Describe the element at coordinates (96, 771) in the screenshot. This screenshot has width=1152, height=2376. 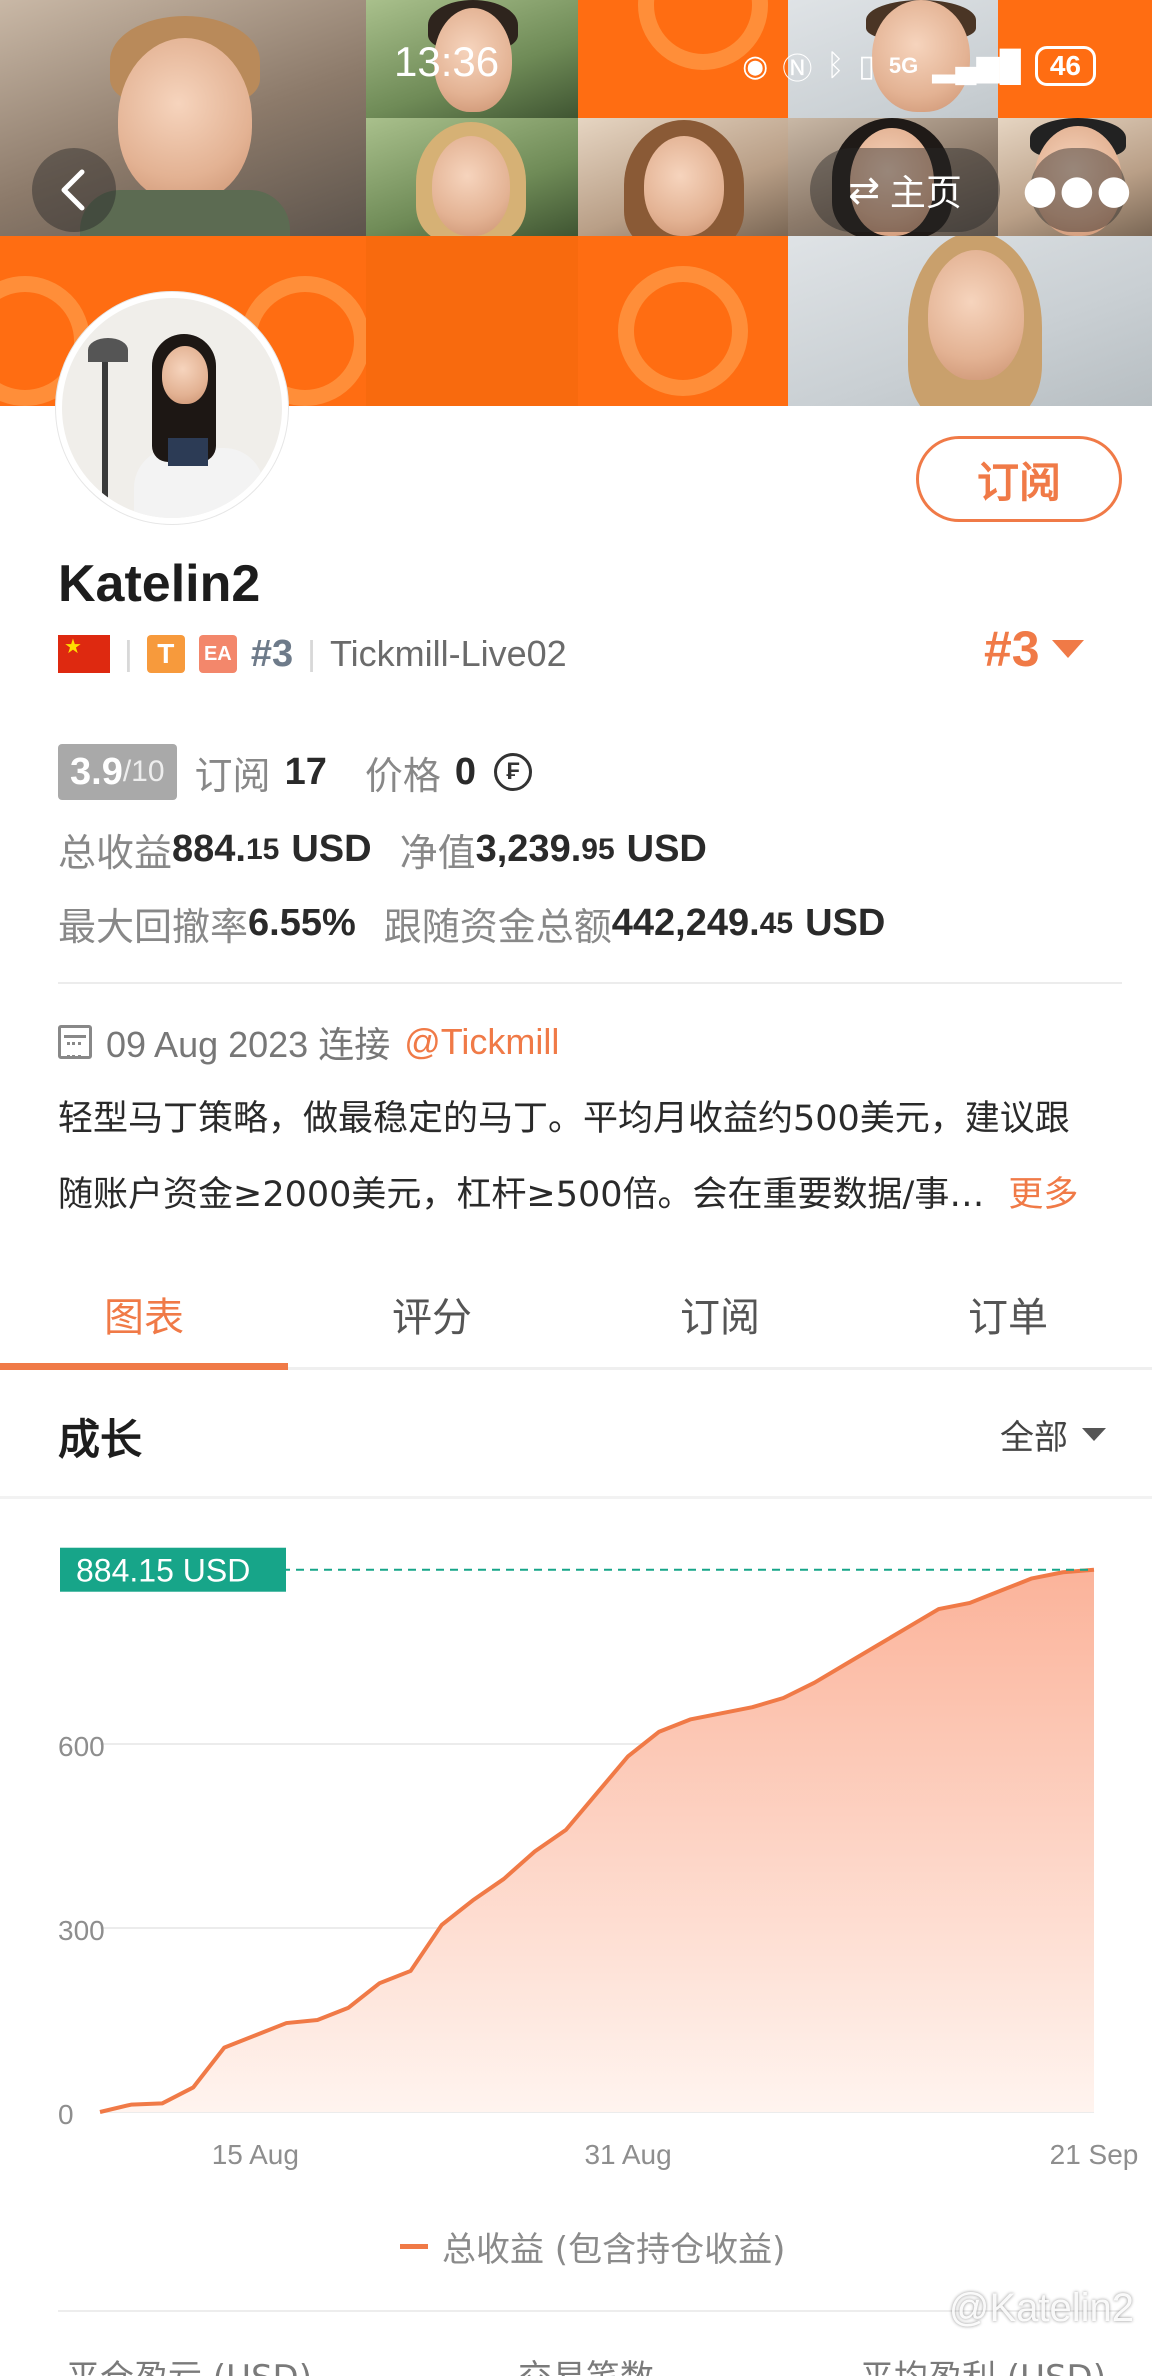
I see `score-value: 3.9` at that location.